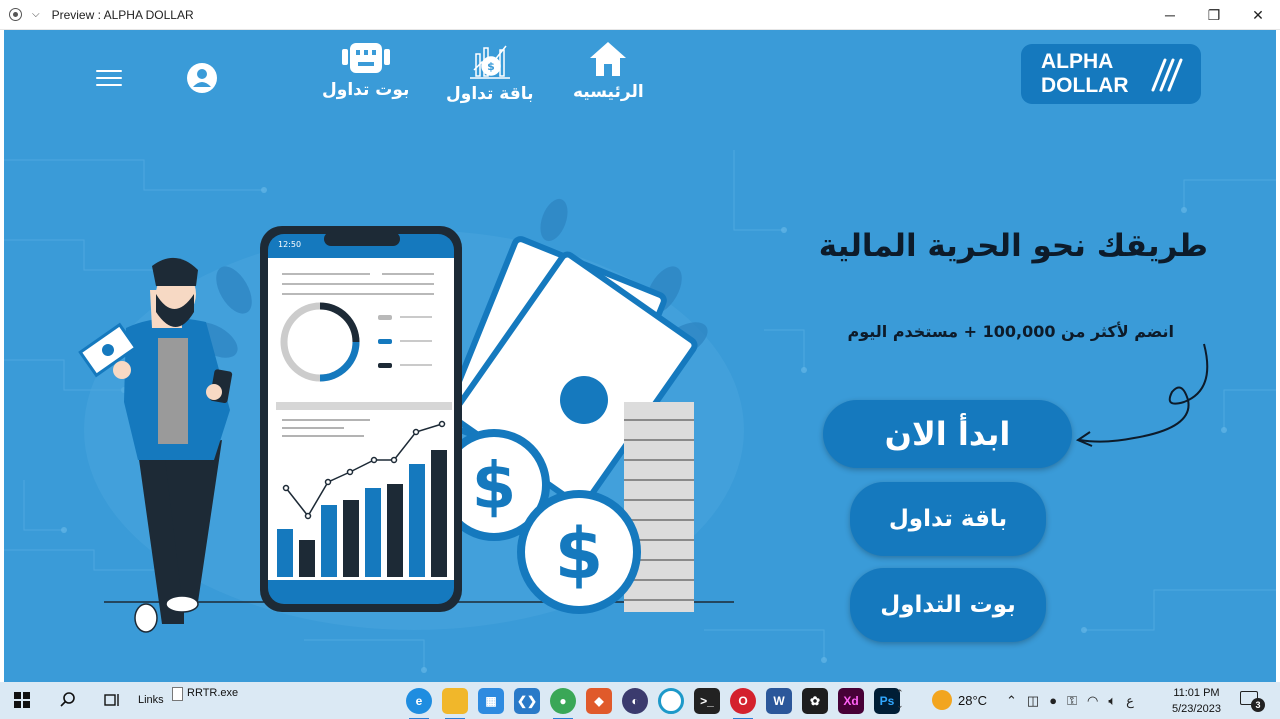 The width and height of the screenshot is (1280, 719). Describe the element at coordinates (1170, 15) in the screenshot. I see `minimize-button: ─` at that location.